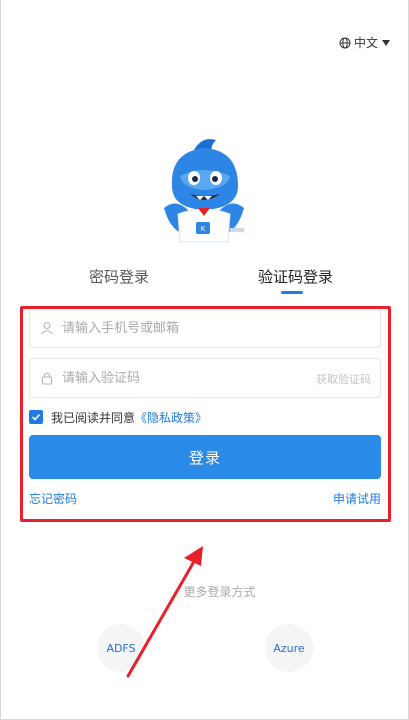 Image resolution: width=409 pixels, height=720 pixels. I want to click on globe-icon, so click(345, 42).